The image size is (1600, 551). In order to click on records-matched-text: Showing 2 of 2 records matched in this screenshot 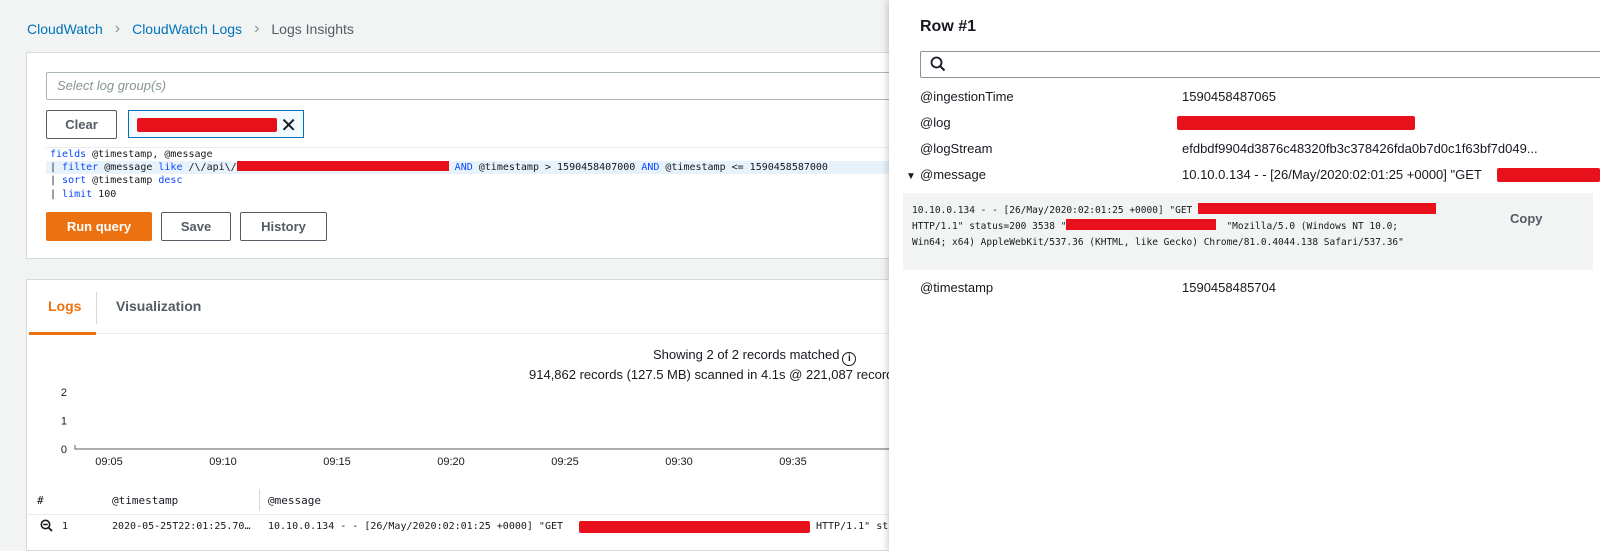, I will do `click(746, 354)`.